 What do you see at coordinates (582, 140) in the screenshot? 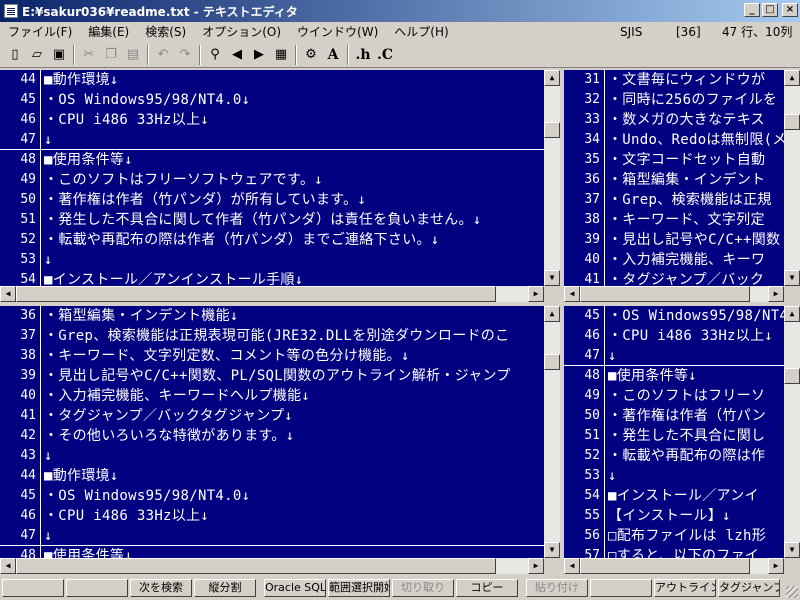
I see `line-number: 34` at bounding box center [582, 140].